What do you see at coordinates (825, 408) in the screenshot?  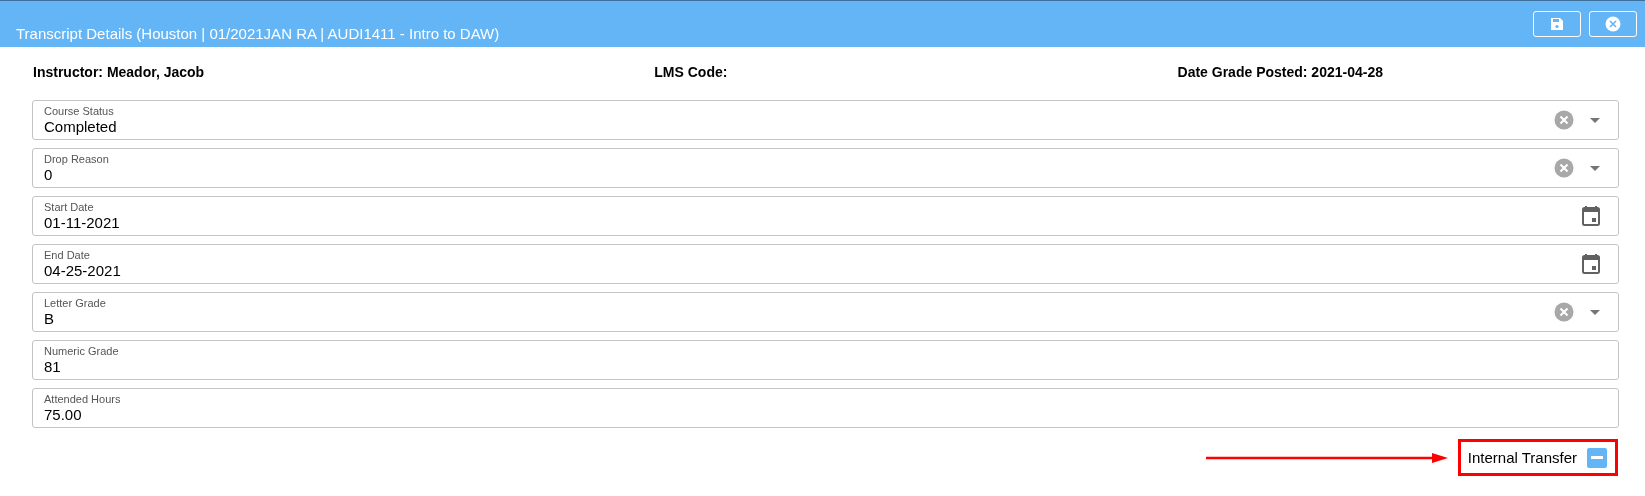 I see `input-field: Attended Hours 75.00` at bounding box center [825, 408].